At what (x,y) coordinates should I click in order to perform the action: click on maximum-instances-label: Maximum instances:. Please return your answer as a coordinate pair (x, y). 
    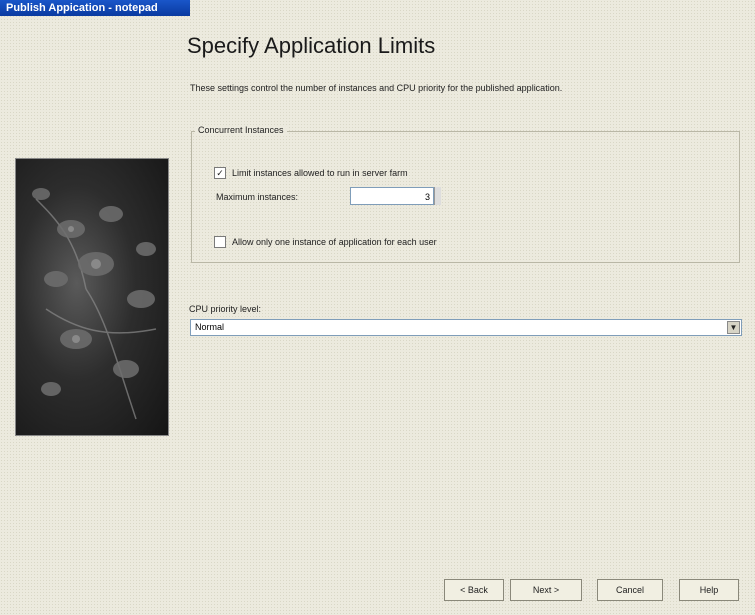
    Looking at the image, I should click on (257, 197).